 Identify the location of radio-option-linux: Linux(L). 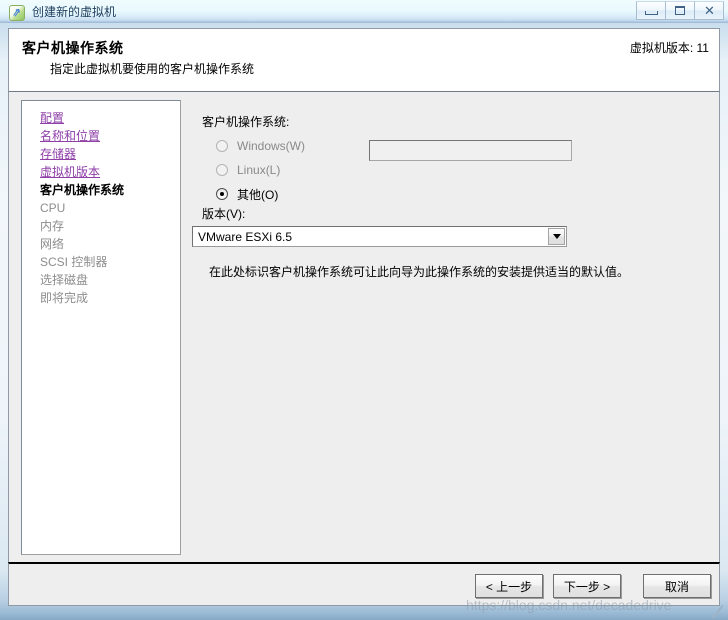
(248, 170).